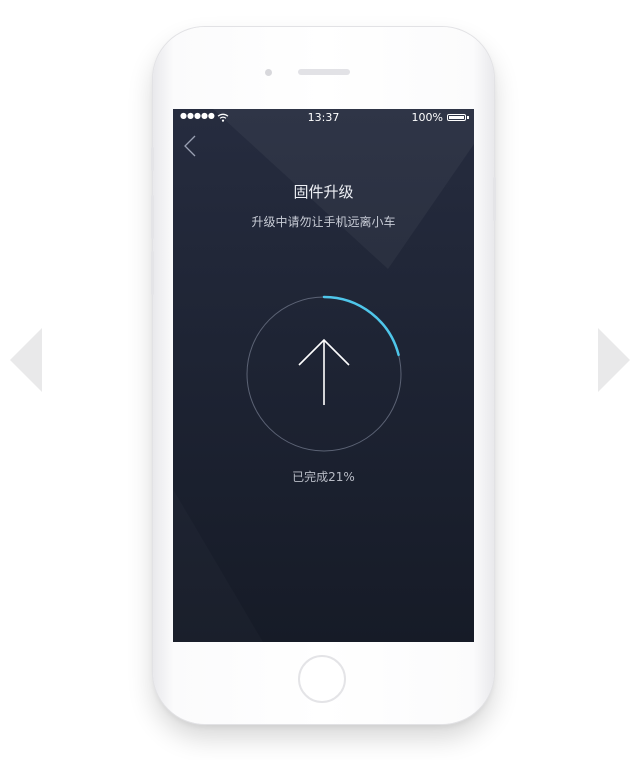  Describe the element at coordinates (152, 217) in the screenshot. I see `volume-up-button` at that location.